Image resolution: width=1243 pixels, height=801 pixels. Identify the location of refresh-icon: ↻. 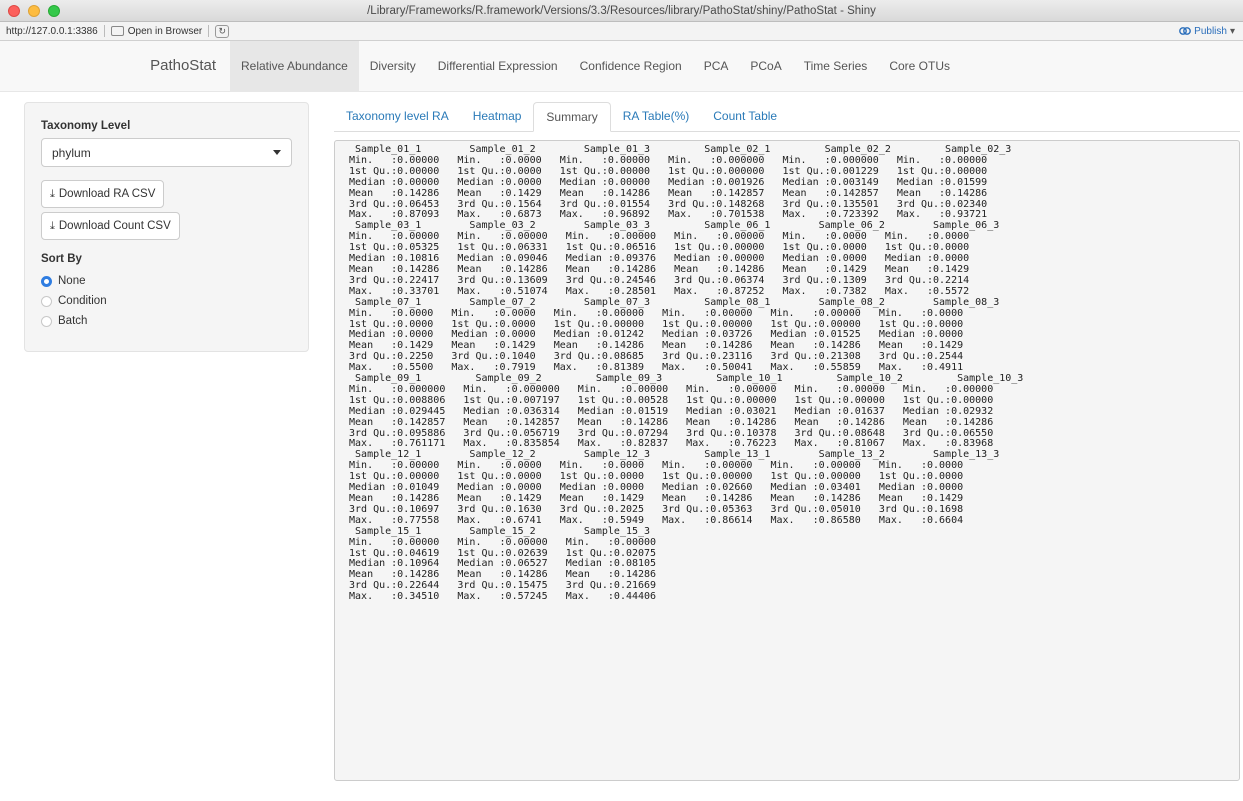
(222, 31).